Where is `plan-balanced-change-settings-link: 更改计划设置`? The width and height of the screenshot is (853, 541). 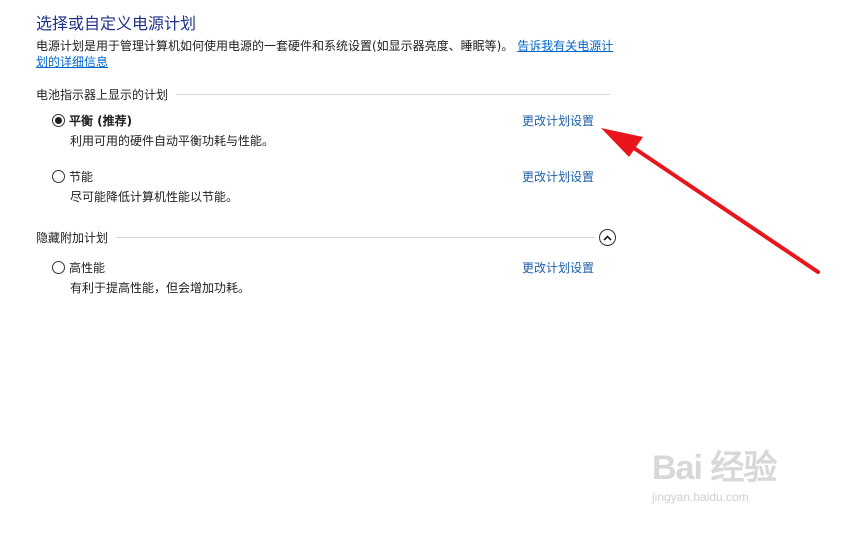
plan-balanced-change-settings-link: 更改计划设置 is located at coordinates (558, 120).